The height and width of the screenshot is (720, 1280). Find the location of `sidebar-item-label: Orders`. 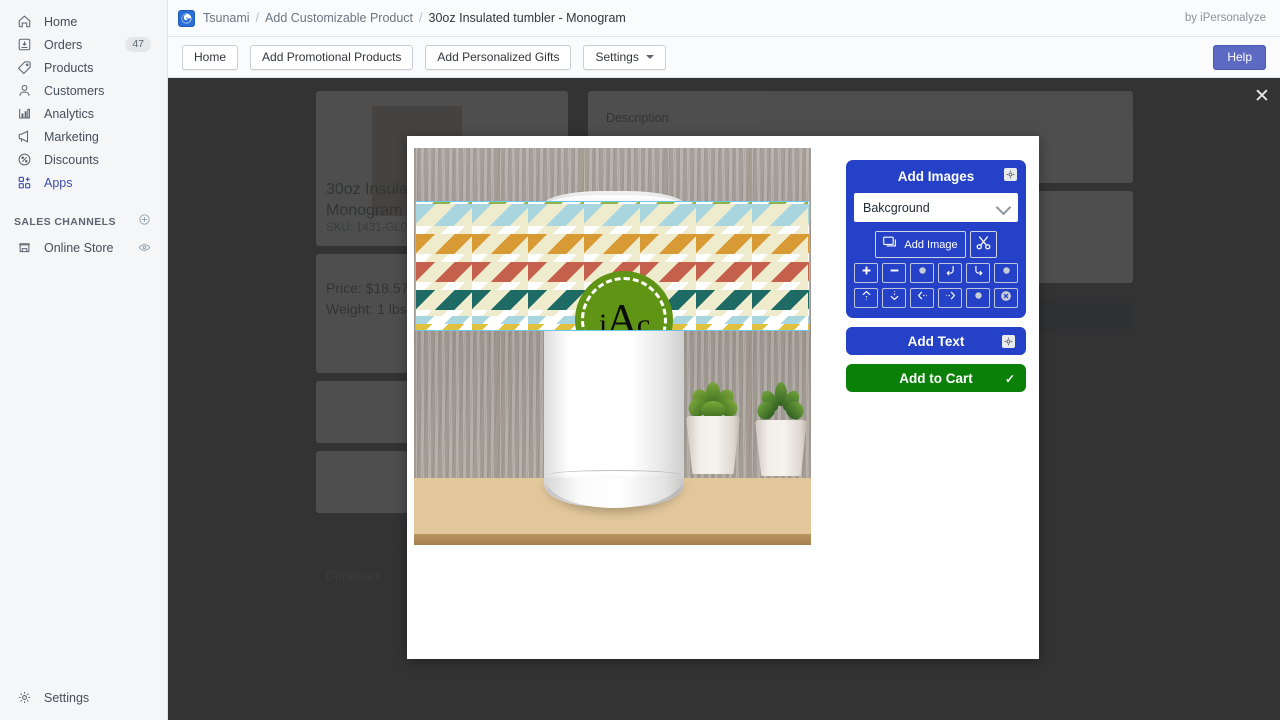

sidebar-item-label: Orders is located at coordinates (63, 44).